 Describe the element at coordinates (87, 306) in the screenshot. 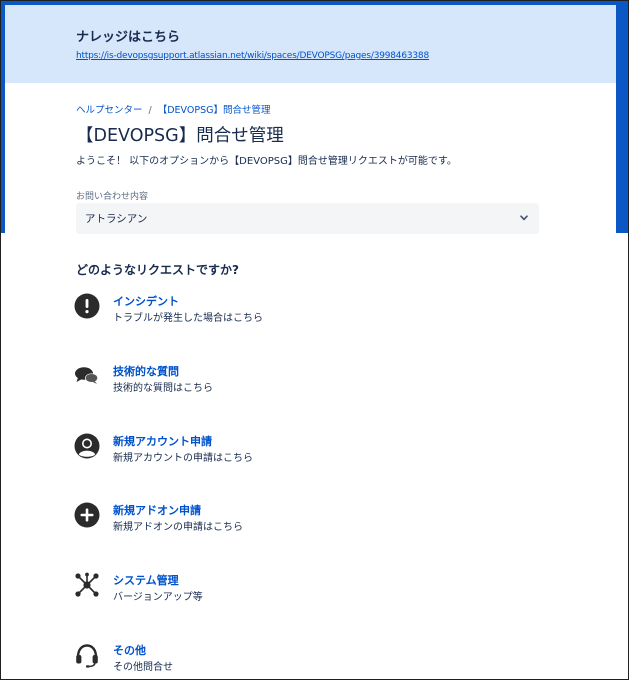

I see `exclamation-circle-icon` at that location.